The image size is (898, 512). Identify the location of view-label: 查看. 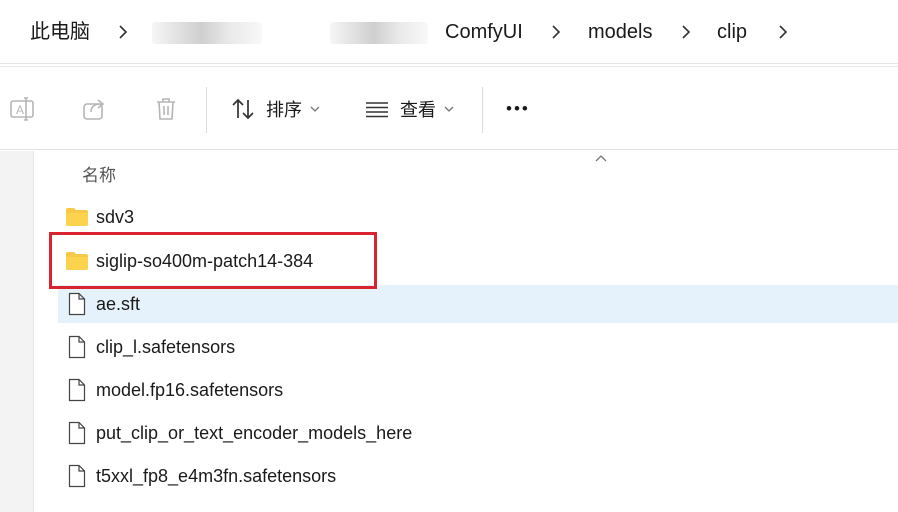
(418, 110).